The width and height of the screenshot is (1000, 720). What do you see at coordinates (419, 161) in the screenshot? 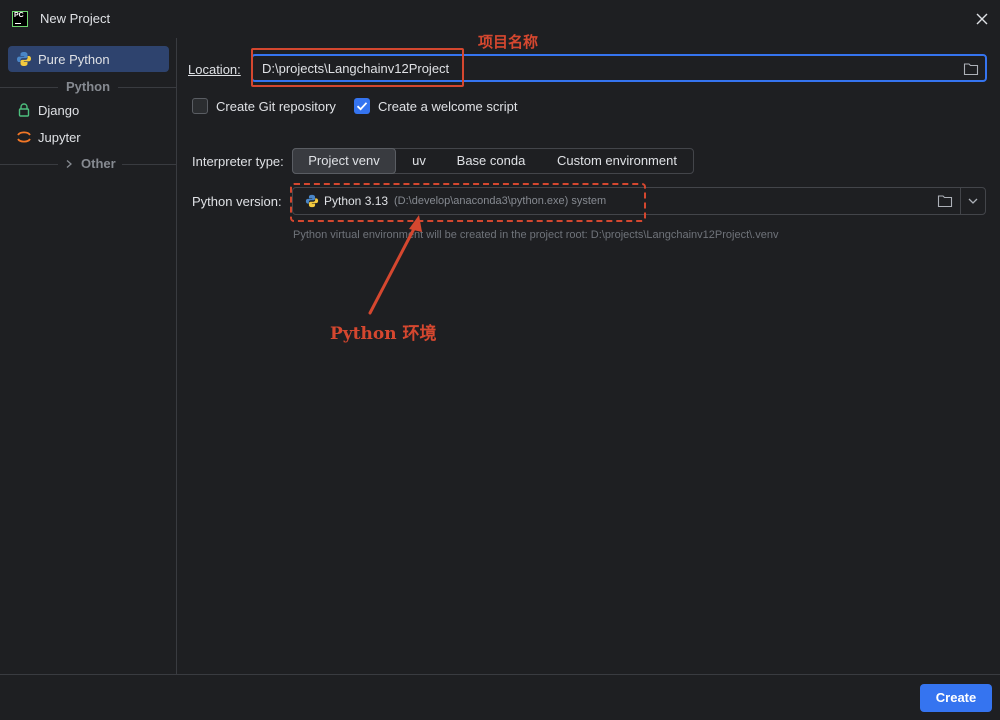
I see `tab-uv: uv` at bounding box center [419, 161].